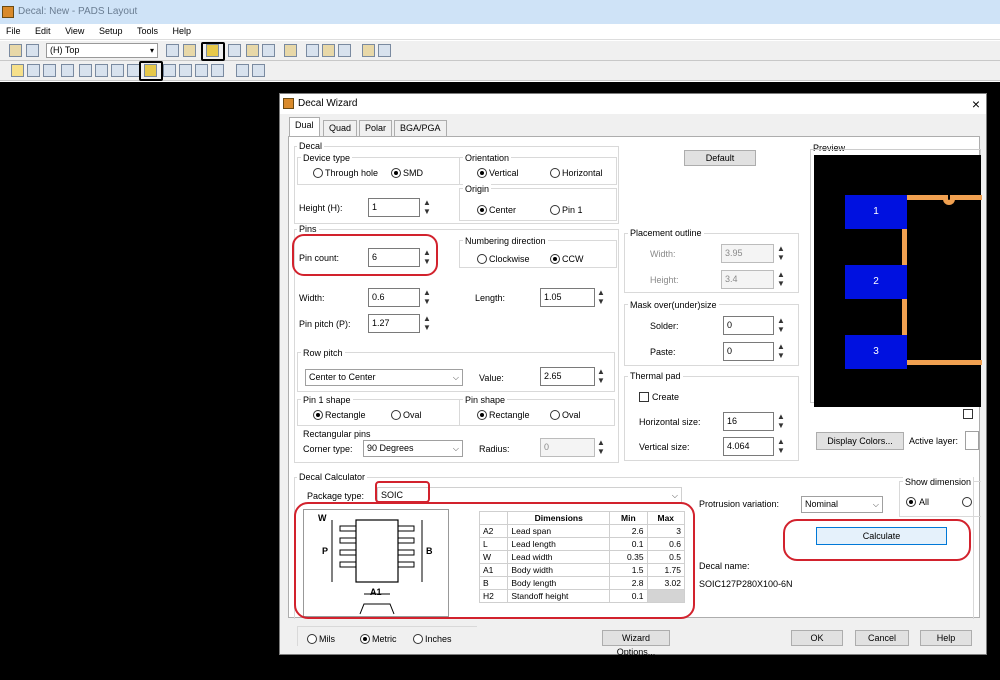 Image resolution: width=1000 pixels, height=680 pixels. I want to click on query-icon, so click(312, 50).